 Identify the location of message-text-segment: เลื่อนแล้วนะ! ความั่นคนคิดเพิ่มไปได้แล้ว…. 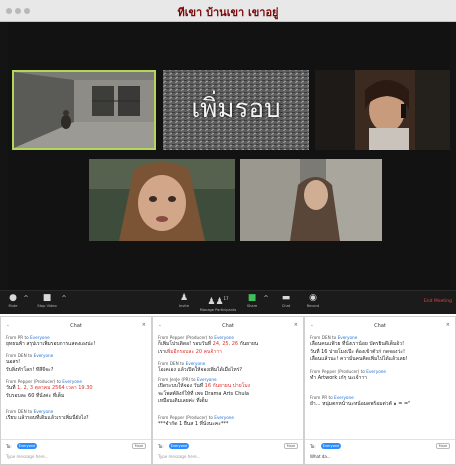
(359, 359).